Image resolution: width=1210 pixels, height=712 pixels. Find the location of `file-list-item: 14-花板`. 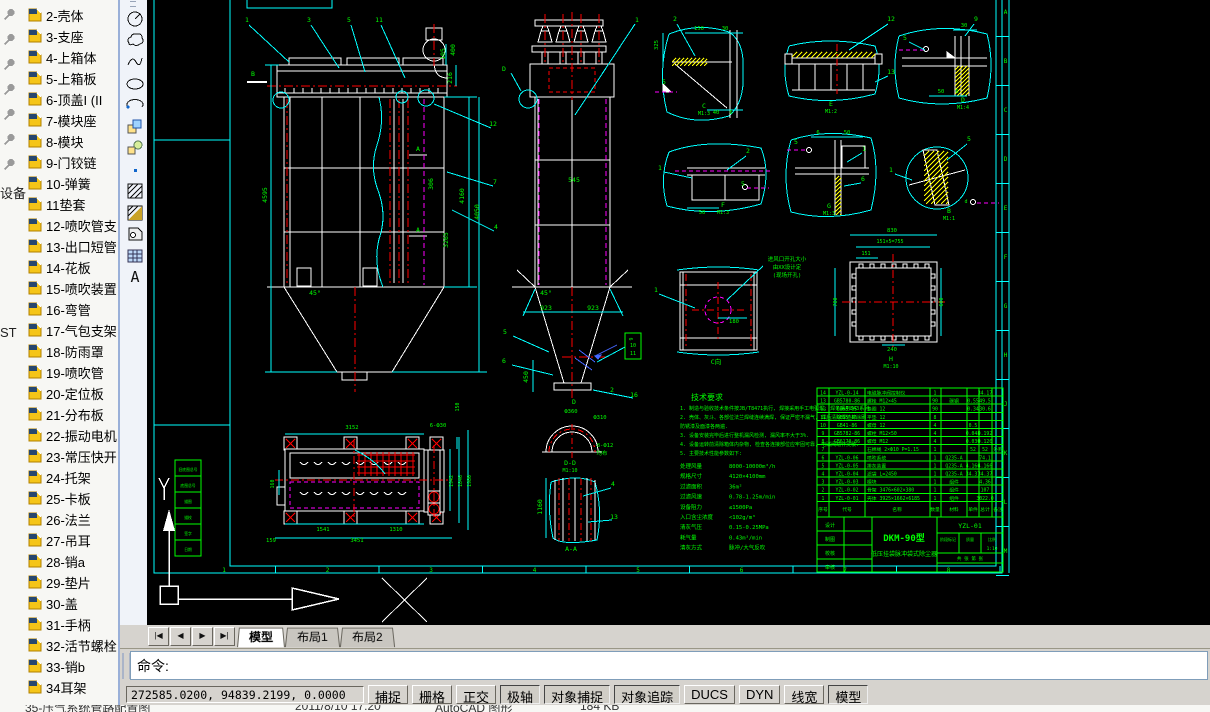

file-list-item: 14-花板 is located at coordinates (59, 267).